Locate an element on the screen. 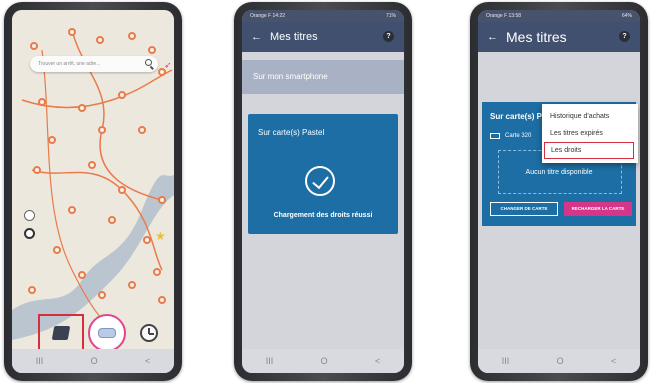 The width and height of the screenshot is (653, 383). status-bar: Orange F 13:58 64% is located at coordinates (559, 16).